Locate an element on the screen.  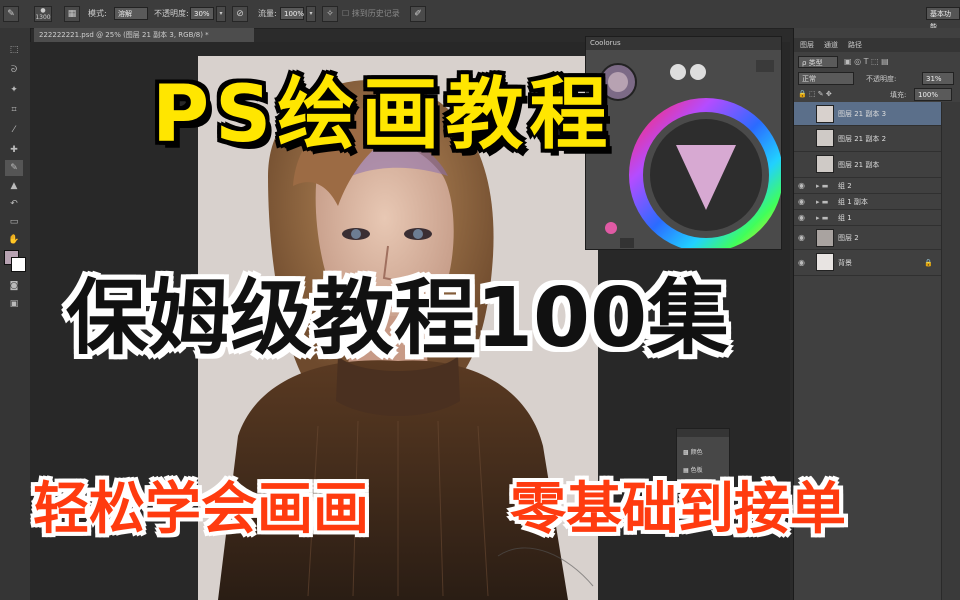
layer-name: 组 1 副本 is located at coordinates (853, 202).